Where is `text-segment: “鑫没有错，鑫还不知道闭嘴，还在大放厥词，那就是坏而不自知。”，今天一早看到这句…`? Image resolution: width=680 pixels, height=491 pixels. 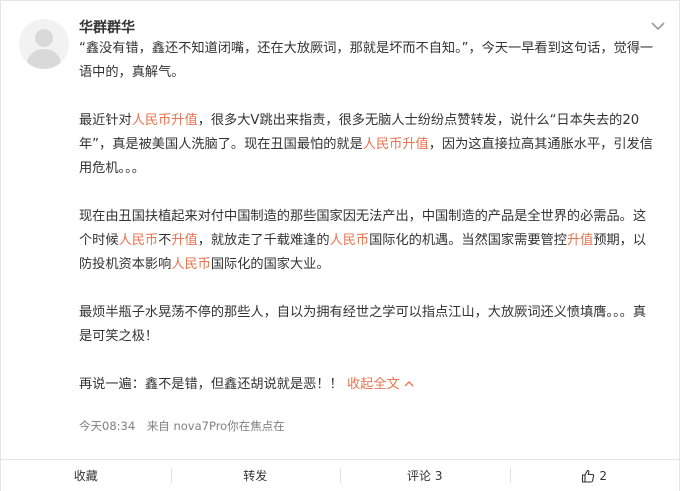
text-segment: “鑫没有错，鑫还不知道闭嘴，还在大放厥词，那就是坏而不自知。”，今天一早看到这句… is located at coordinates (366, 60).